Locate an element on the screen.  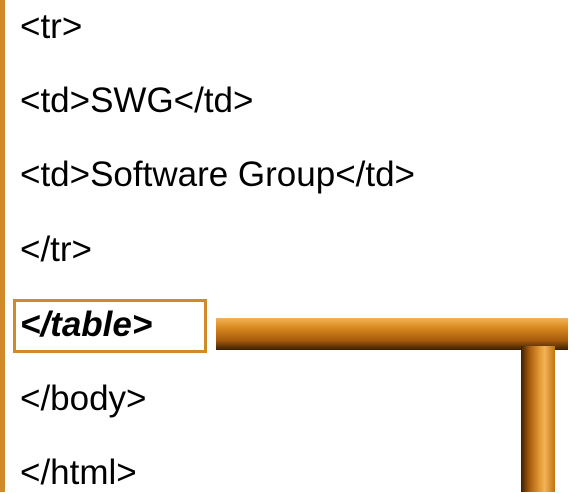
code-line-table-close-highlighted: </table> is located at coordinates (86, 324).